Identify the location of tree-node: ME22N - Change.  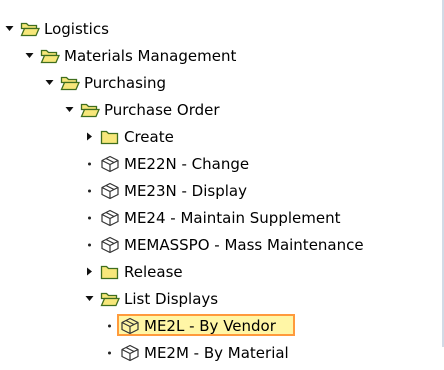
(222, 164).